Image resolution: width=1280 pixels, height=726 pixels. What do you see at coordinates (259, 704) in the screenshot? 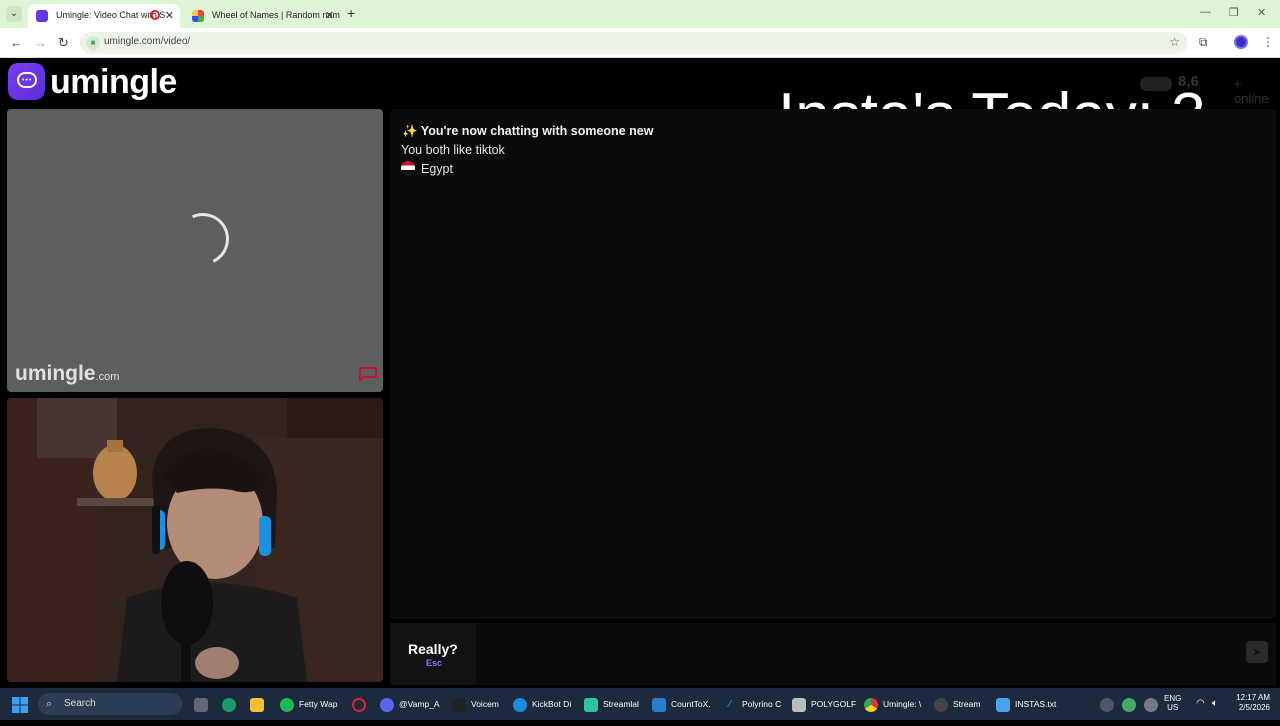
I see `file-explorer-icon` at bounding box center [259, 704].